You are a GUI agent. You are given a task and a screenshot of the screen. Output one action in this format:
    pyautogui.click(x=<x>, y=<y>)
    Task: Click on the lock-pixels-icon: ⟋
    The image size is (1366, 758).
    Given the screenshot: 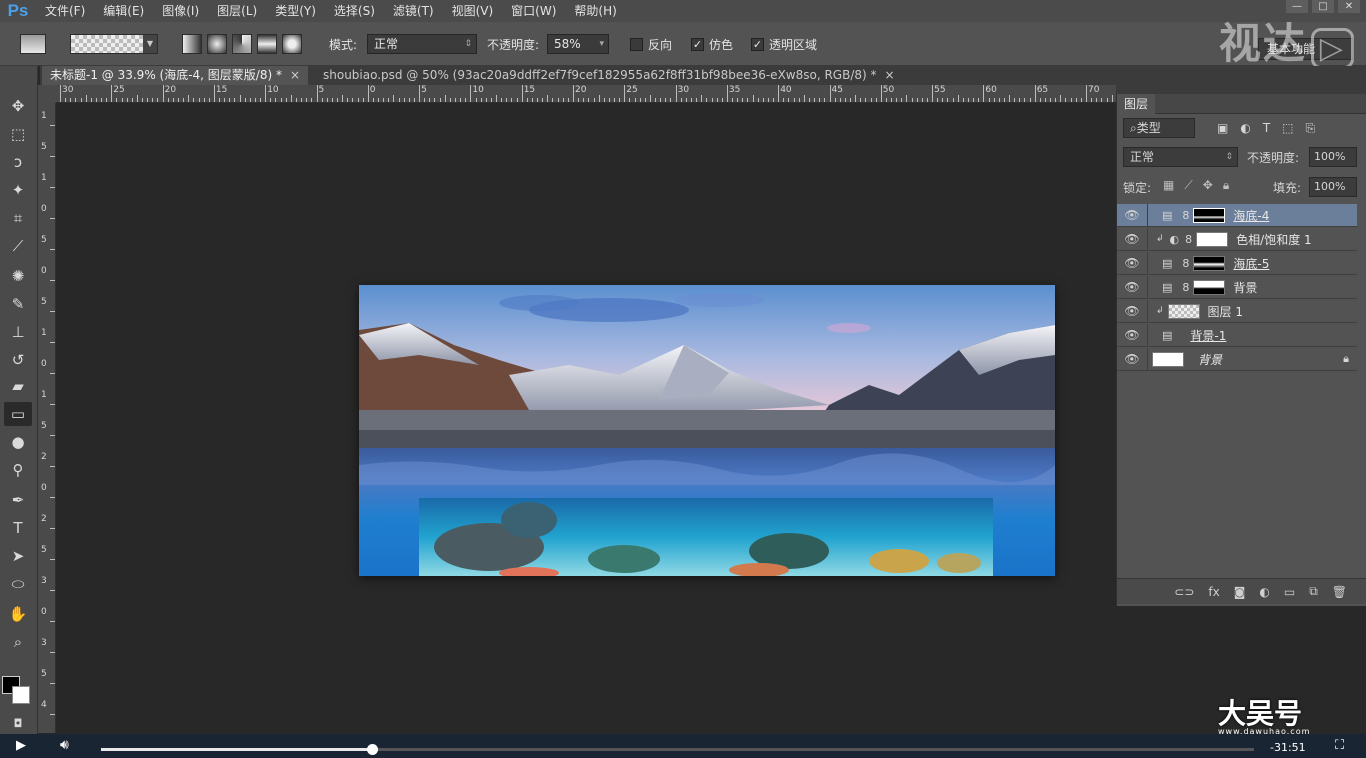 What is the action you would take?
    pyautogui.click(x=1188, y=185)
    